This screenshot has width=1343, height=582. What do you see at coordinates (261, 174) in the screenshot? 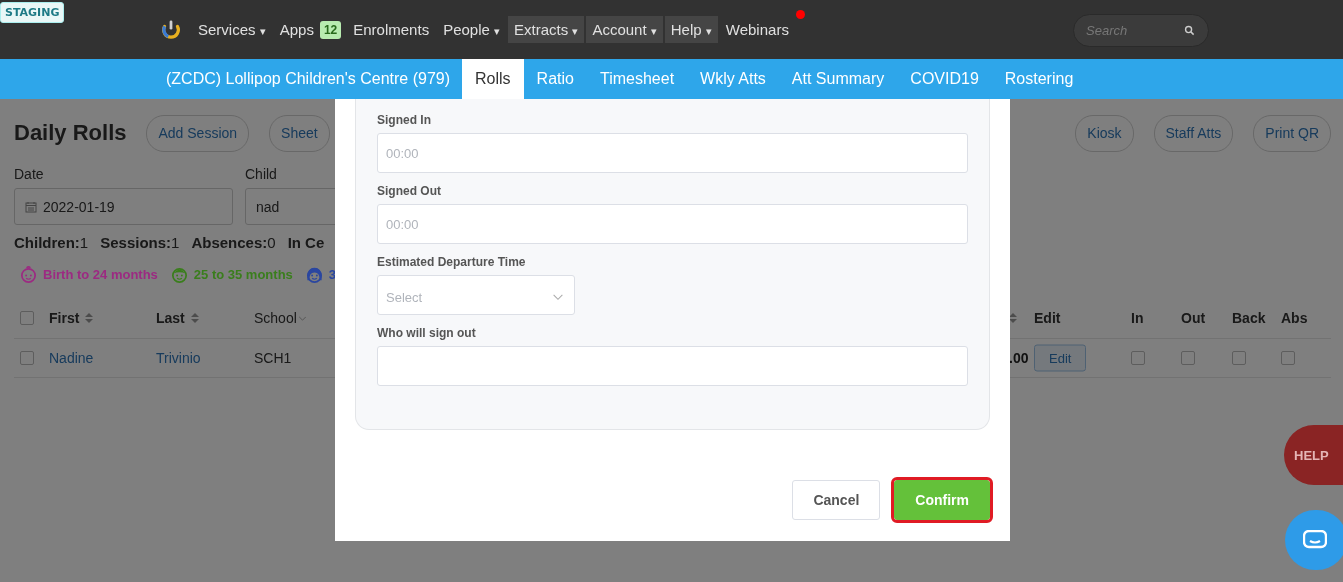
I see `field-label: Child` at bounding box center [261, 174].